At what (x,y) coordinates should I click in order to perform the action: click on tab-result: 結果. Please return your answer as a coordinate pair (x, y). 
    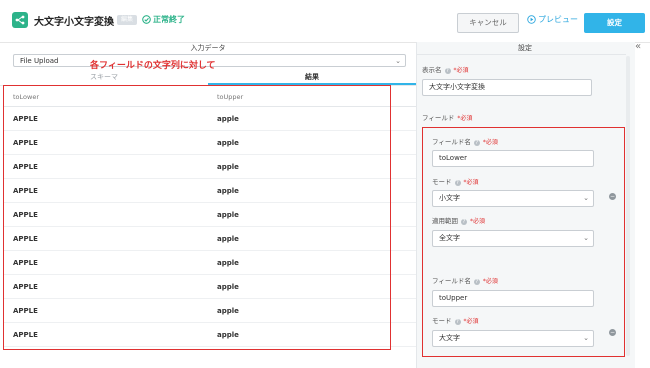
    Looking at the image, I should click on (312, 77).